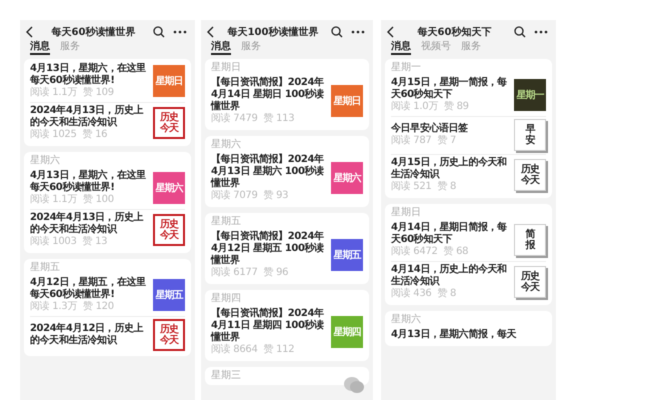  What do you see at coordinates (93, 32) in the screenshot?
I see `account-title: 每天60秒读懂世界` at bounding box center [93, 32].